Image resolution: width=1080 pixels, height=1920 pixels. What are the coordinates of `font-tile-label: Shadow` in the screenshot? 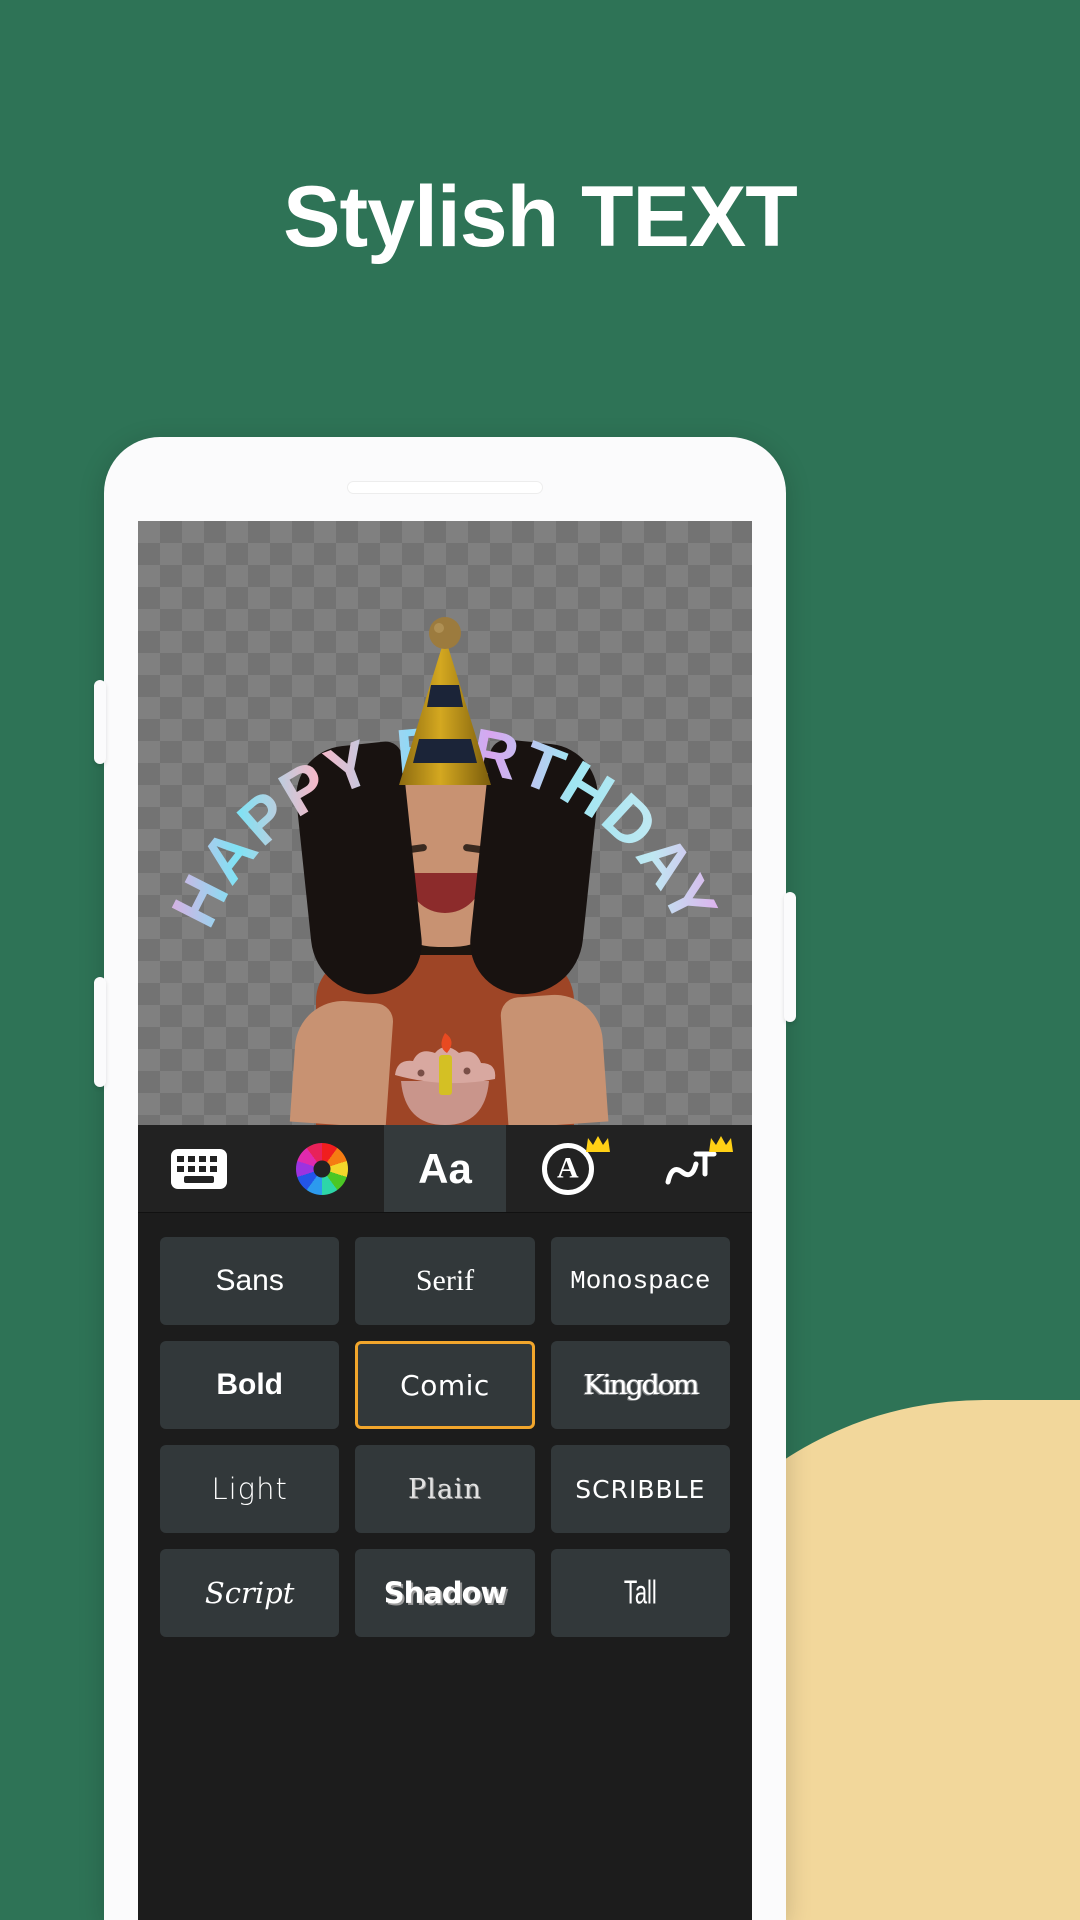 It's located at (445, 1593).